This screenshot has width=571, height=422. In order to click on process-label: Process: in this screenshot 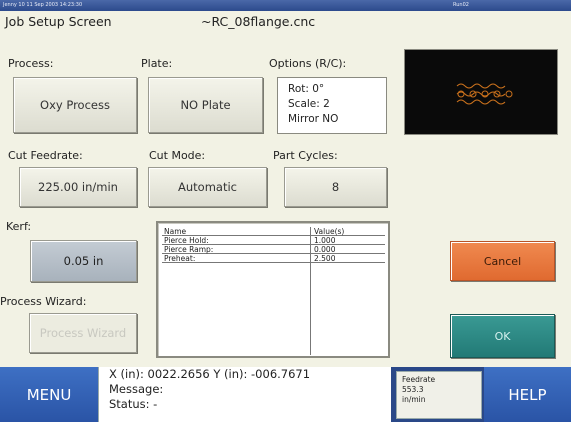, I will do `click(31, 63)`.